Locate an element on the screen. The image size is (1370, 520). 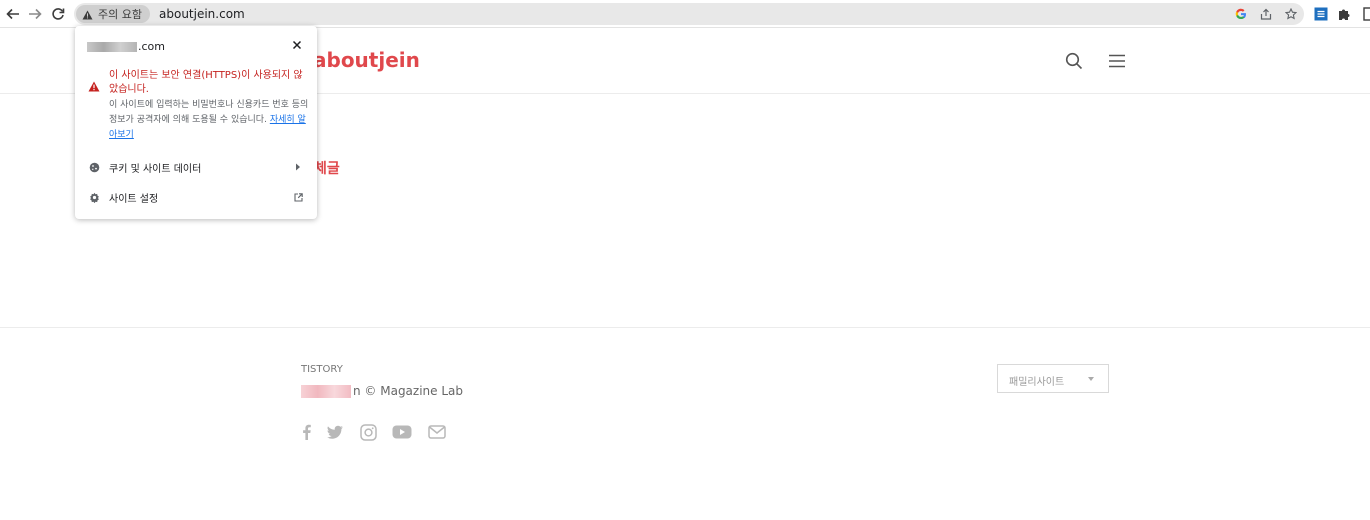
cookies-row: 쿠키 및 사이트 데이터 is located at coordinates (196, 167).